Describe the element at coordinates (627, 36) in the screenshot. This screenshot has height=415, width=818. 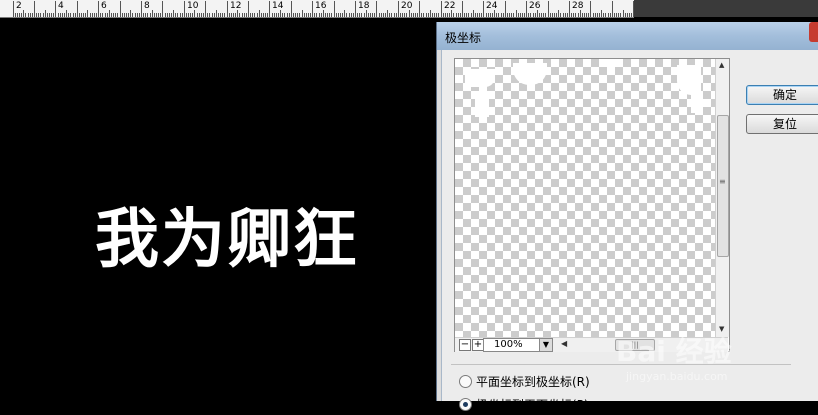
I see `dialog-titlebar: 极坐标` at that location.